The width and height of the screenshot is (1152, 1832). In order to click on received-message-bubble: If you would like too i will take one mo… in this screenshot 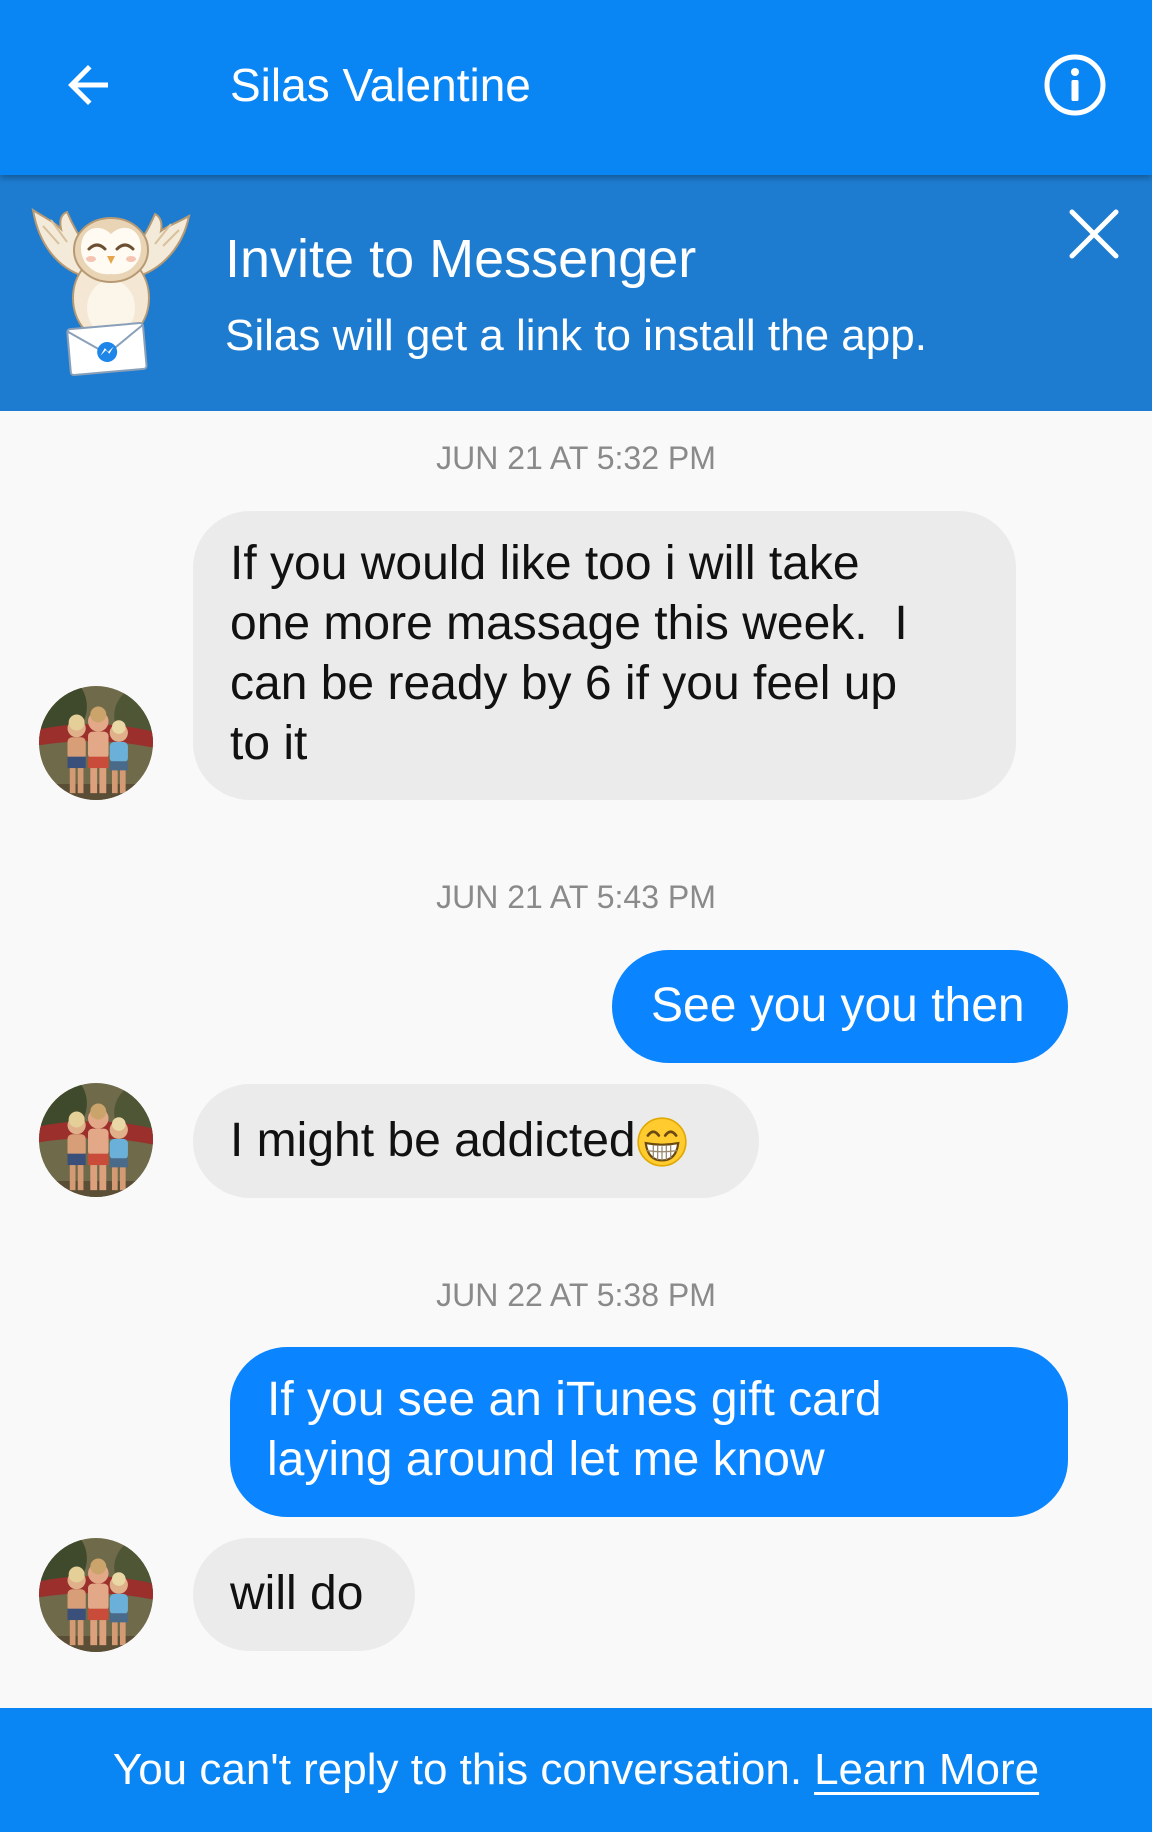, I will do `click(604, 655)`.